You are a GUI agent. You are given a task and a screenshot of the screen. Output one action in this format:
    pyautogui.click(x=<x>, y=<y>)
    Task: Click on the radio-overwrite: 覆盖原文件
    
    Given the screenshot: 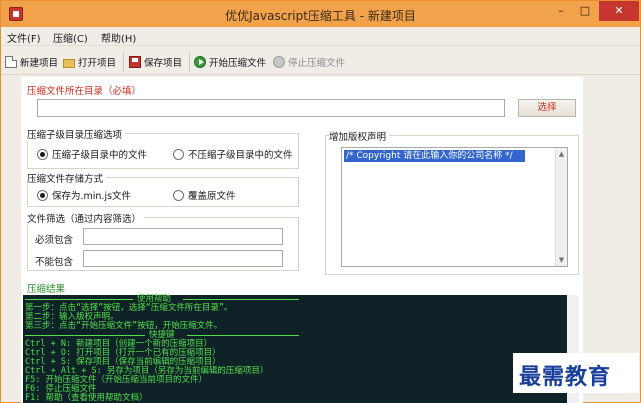 What is the action you would take?
    pyautogui.click(x=204, y=195)
    